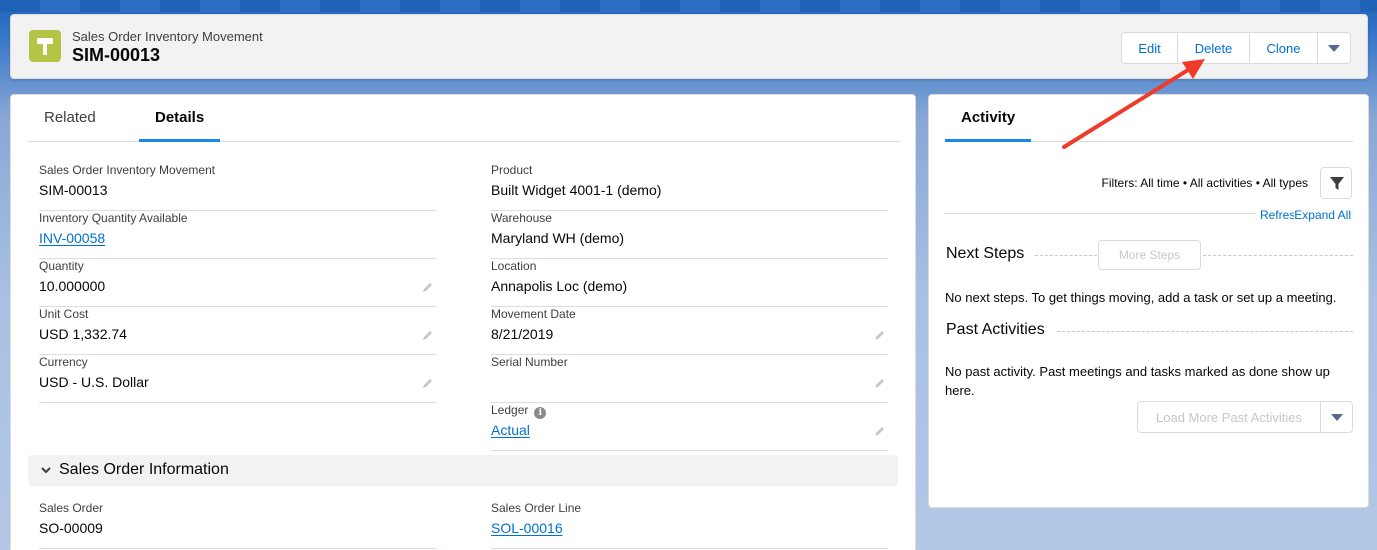 This screenshot has height=550, width=1377. I want to click on field-label: Serial Number, so click(529, 362).